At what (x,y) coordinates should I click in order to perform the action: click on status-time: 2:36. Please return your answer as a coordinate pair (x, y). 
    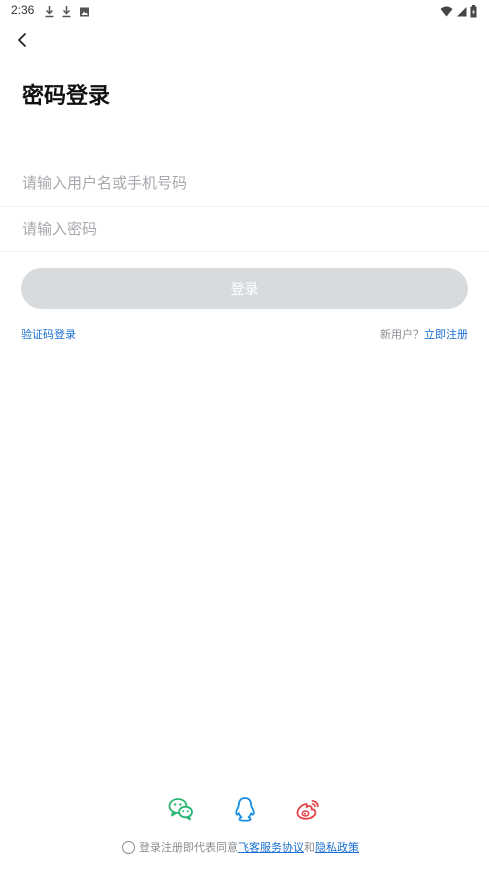
    Looking at the image, I should click on (23, 10).